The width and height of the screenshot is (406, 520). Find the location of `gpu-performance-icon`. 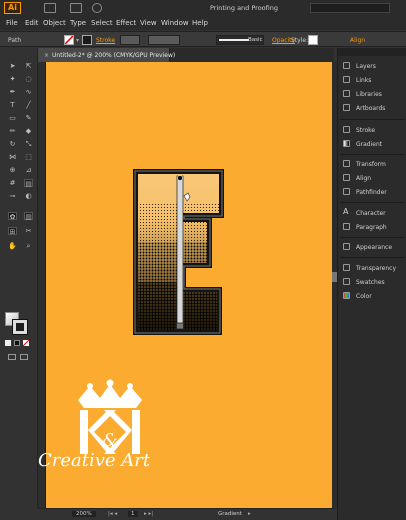

gpu-performance-icon is located at coordinates (97, 8).